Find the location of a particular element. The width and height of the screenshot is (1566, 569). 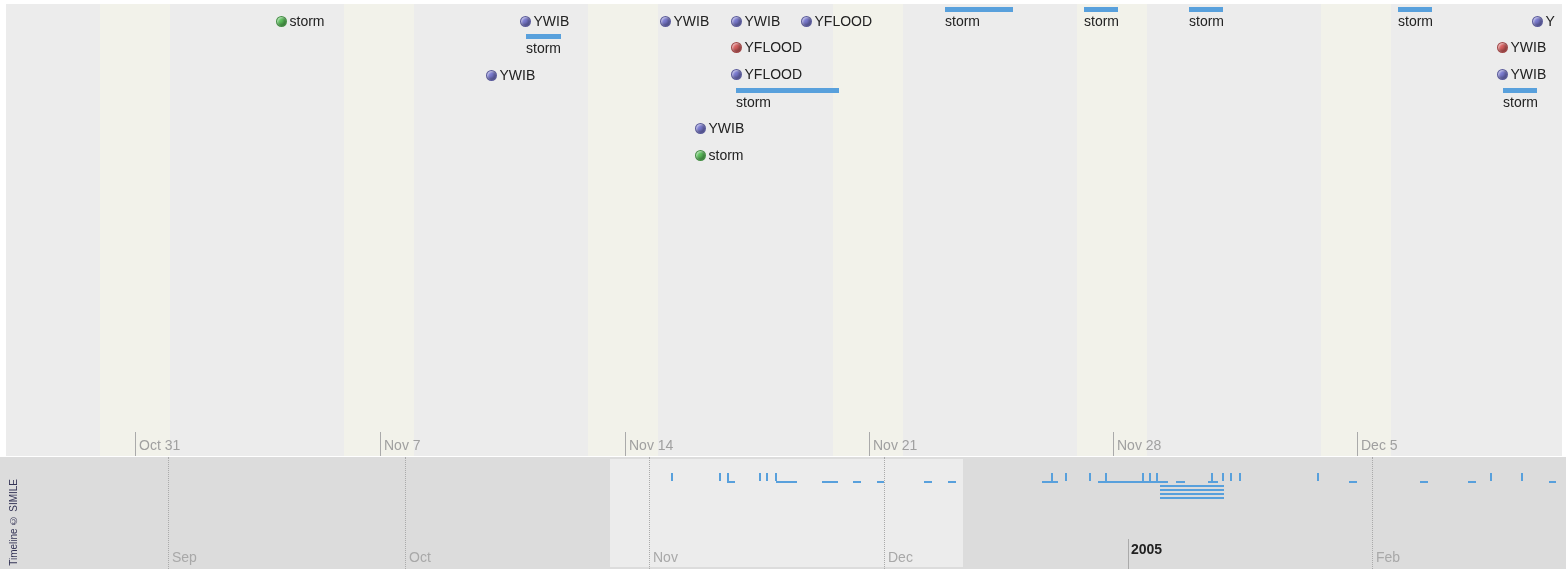

month-label: Dec is located at coordinates (900, 557).